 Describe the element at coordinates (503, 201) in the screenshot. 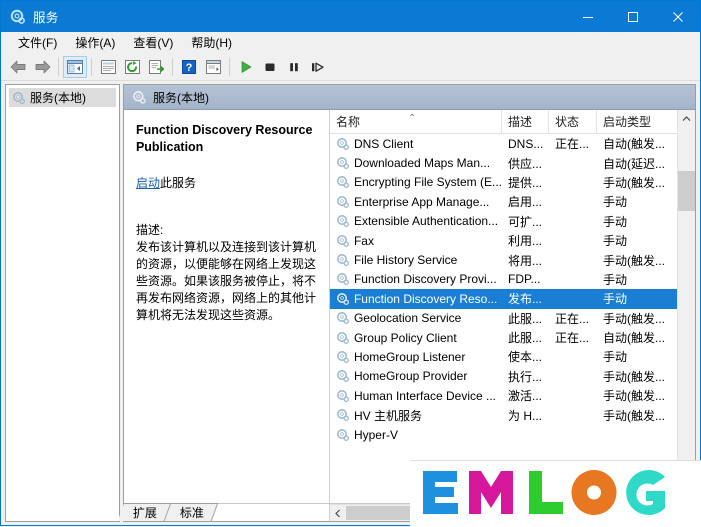

I see `table-row: Enterprise App Manage... 启用... 手动` at that location.